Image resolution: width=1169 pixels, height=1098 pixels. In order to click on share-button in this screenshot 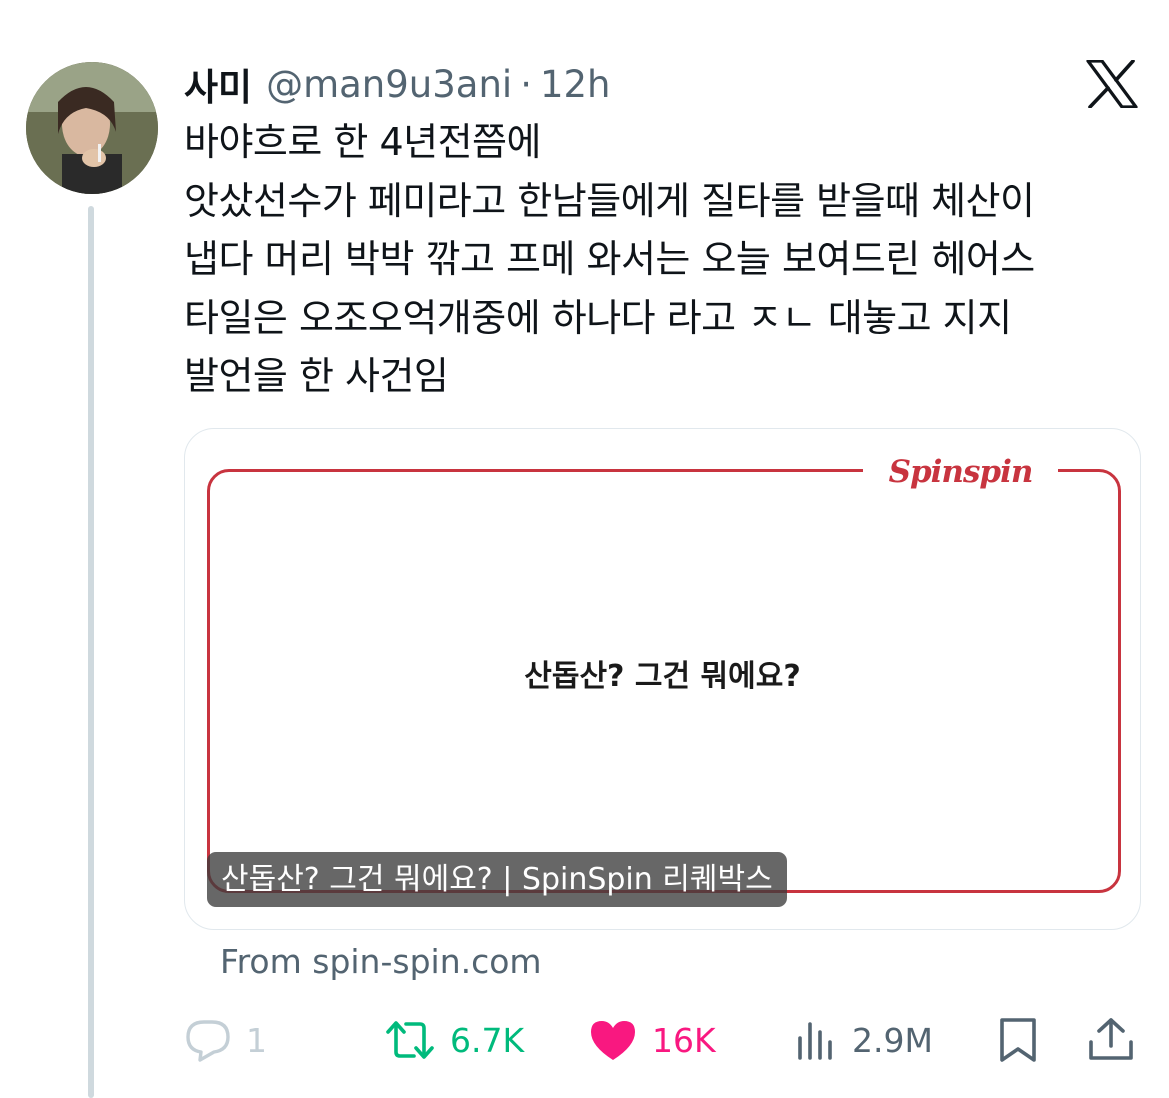, I will do `click(1111, 1040)`.